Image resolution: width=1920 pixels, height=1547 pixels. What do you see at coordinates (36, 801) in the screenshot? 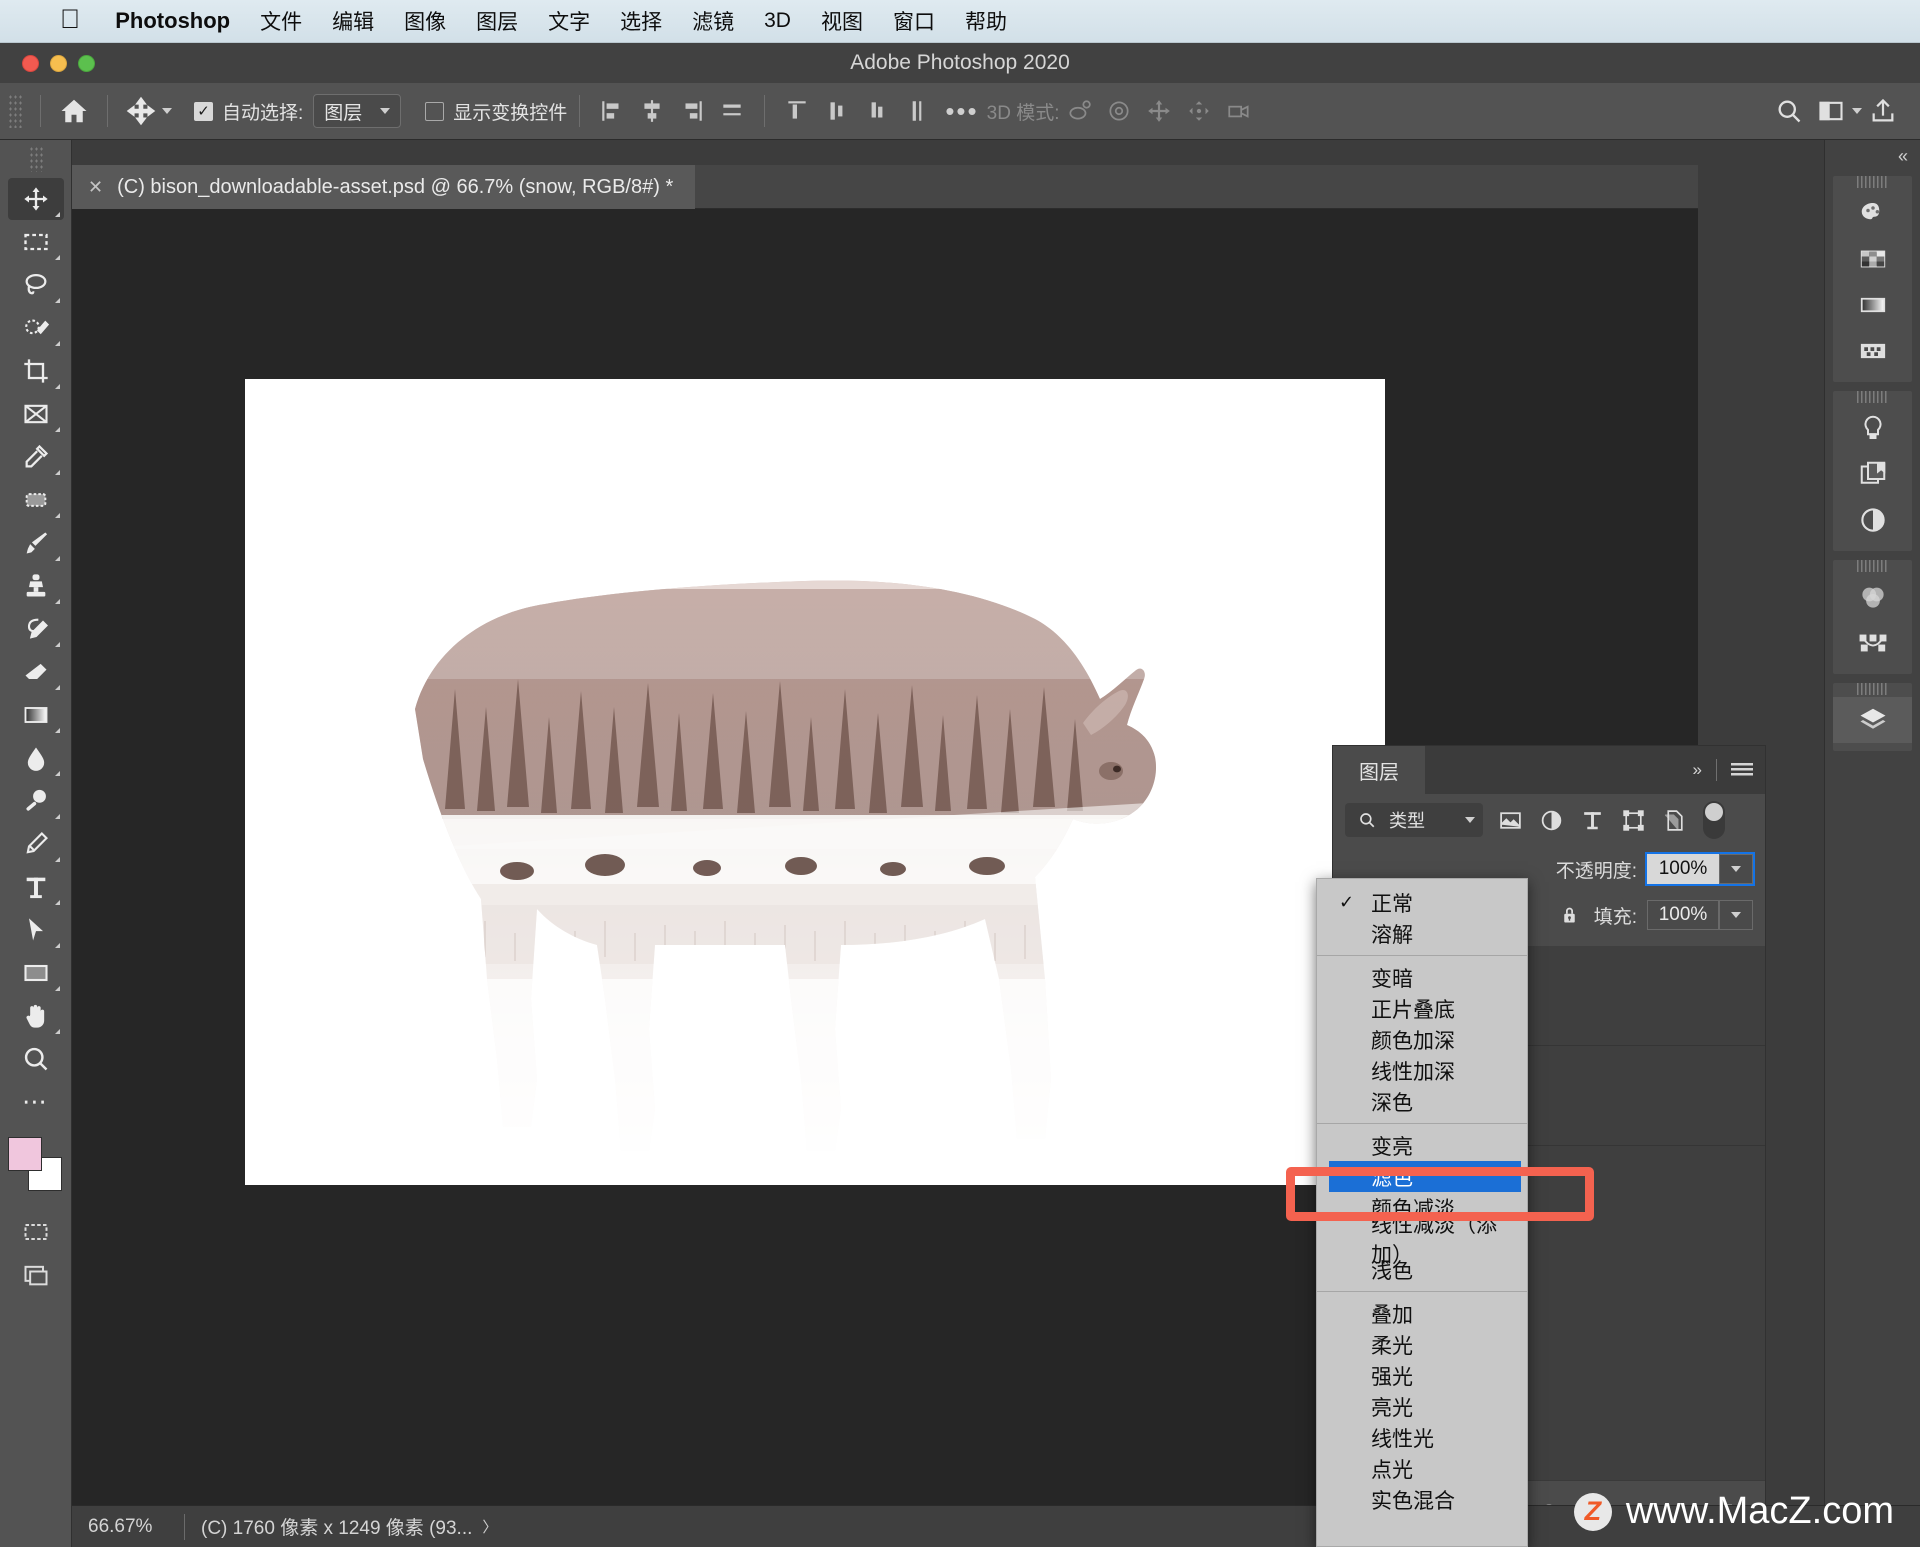
I see `dodge-tool` at bounding box center [36, 801].